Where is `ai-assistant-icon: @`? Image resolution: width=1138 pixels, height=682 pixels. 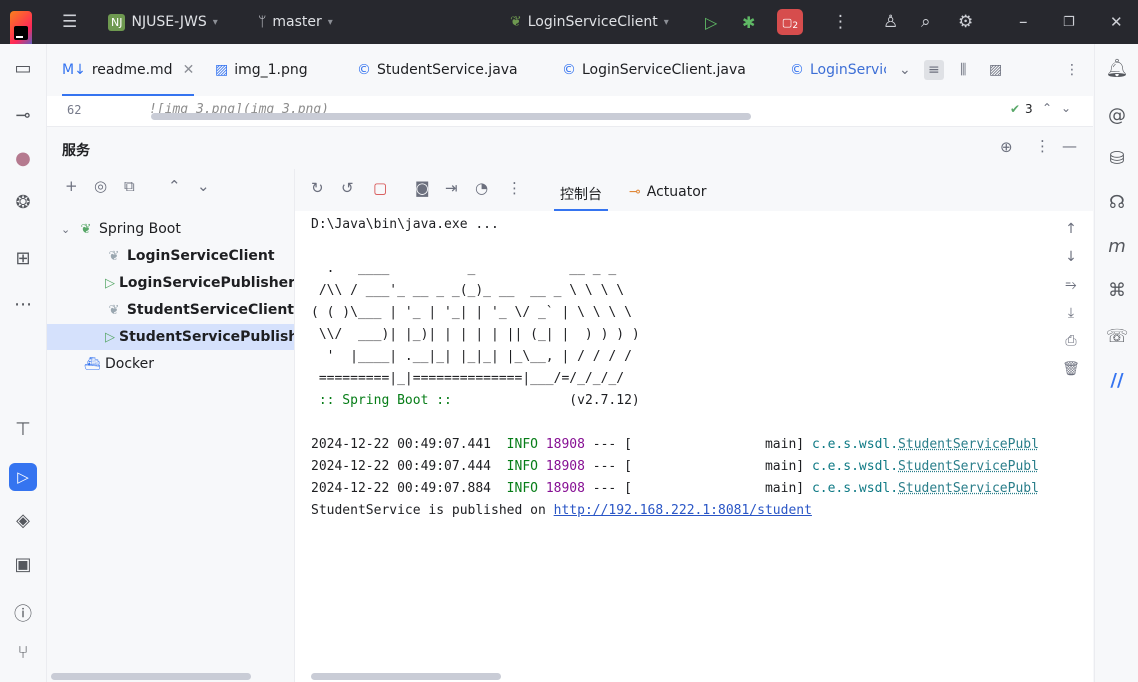
ai-assistant-icon: @ is located at coordinates (1116, 115).